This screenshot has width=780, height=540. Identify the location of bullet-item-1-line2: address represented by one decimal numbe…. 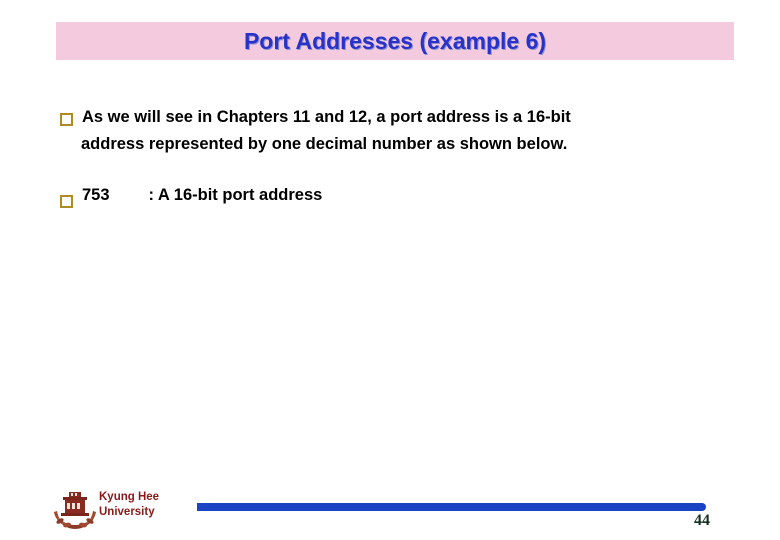
(324, 144).